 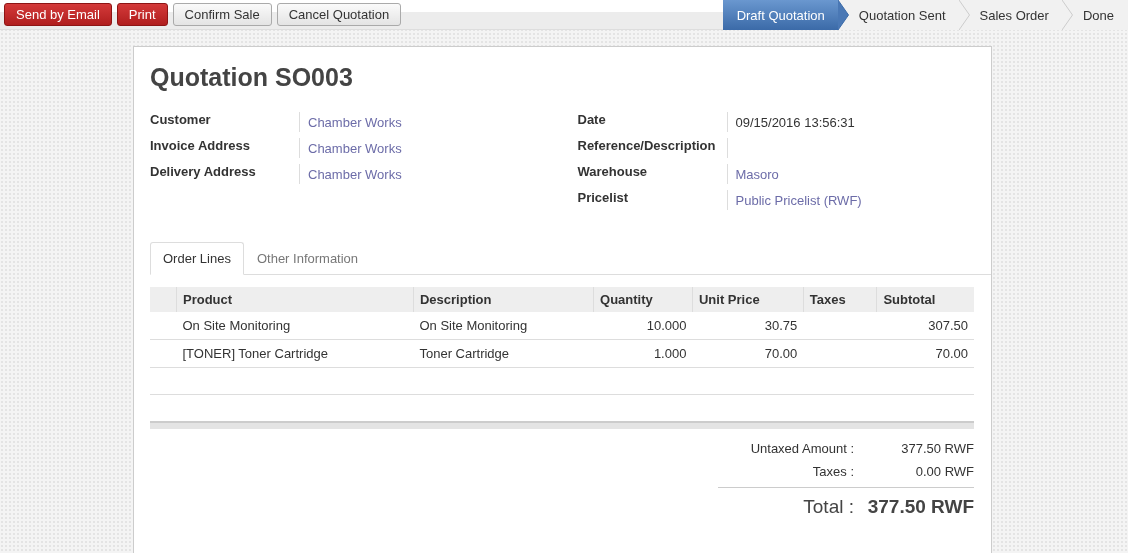 I want to click on action-button: Cancel Quotation, so click(x=339, y=14).